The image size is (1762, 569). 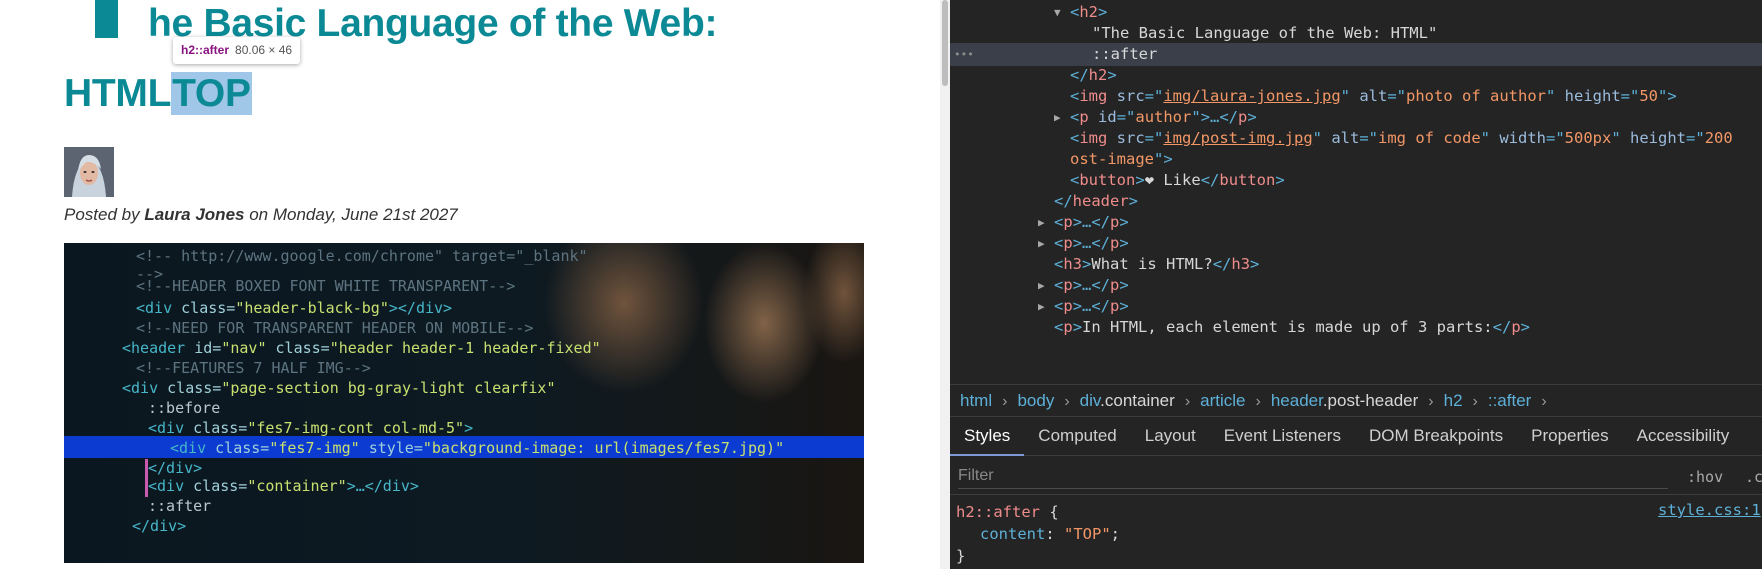 What do you see at coordinates (945, 43) in the screenshot?
I see `page-scrollbar-thumb` at bounding box center [945, 43].